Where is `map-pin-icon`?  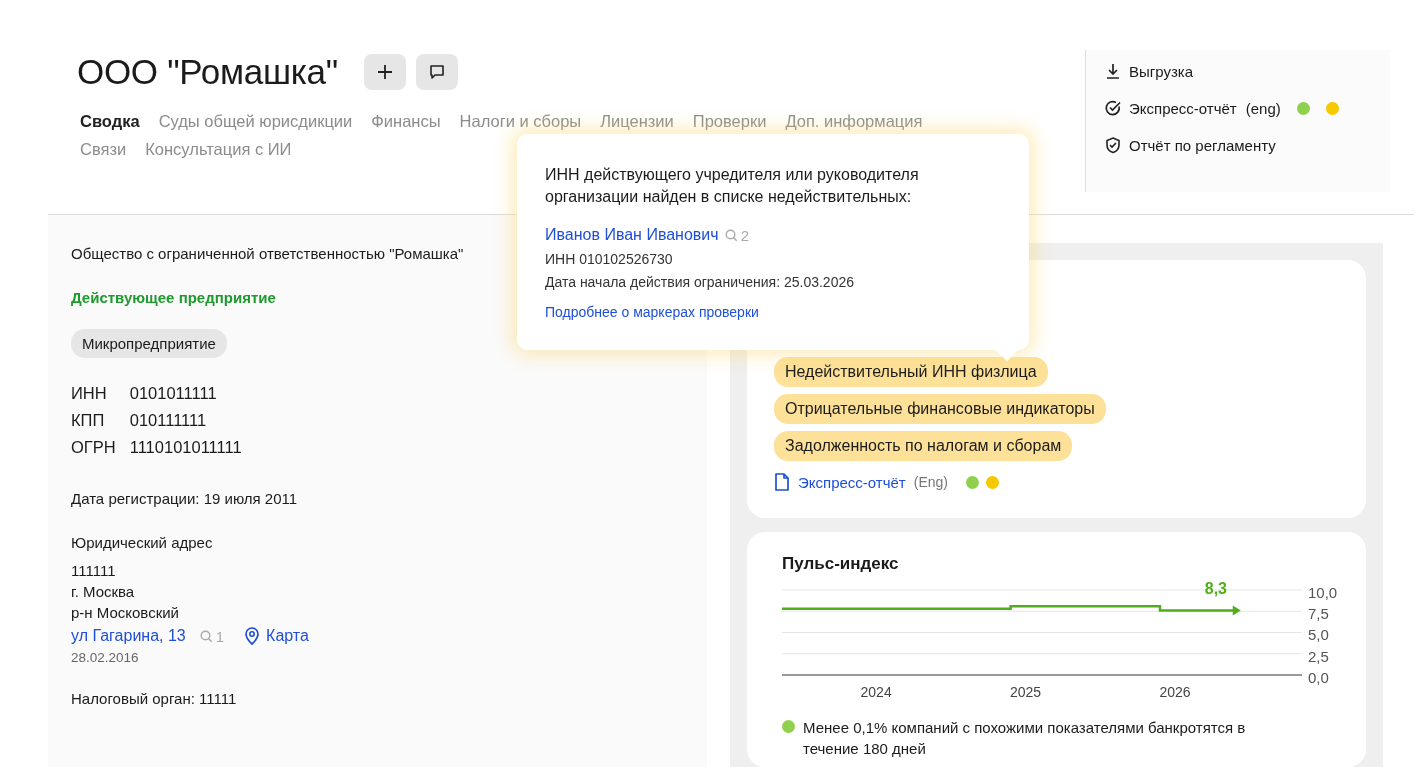 map-pin-icon is located at coordinates (252, 636).